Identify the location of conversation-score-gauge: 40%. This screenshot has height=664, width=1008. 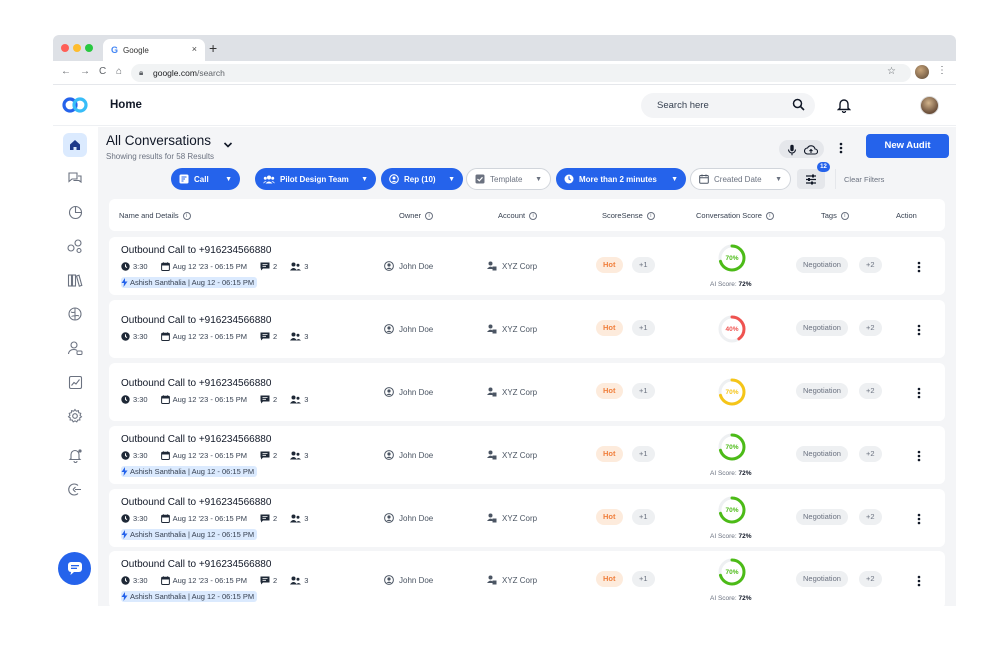
(732, 329).